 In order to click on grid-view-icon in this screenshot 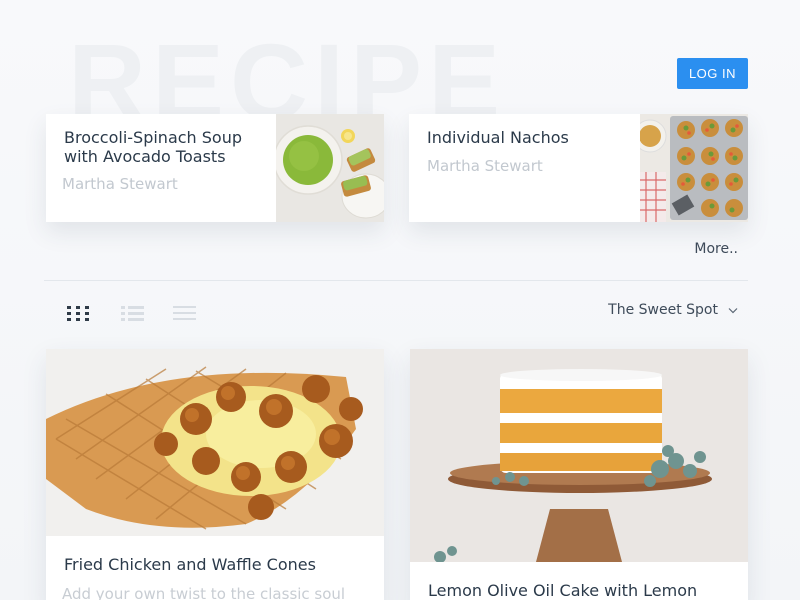, I will do `click(79, 313)`.